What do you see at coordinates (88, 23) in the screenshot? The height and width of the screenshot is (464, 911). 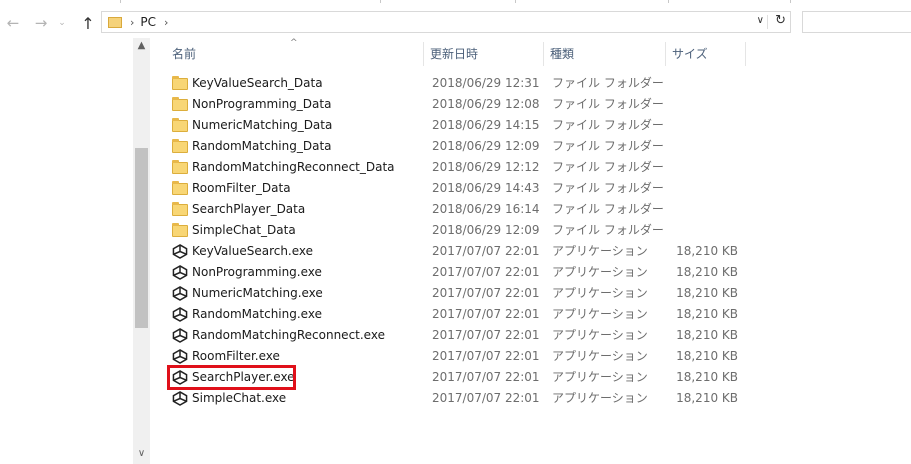 I see `up-button: ↑` at bounding box center [88, 23].